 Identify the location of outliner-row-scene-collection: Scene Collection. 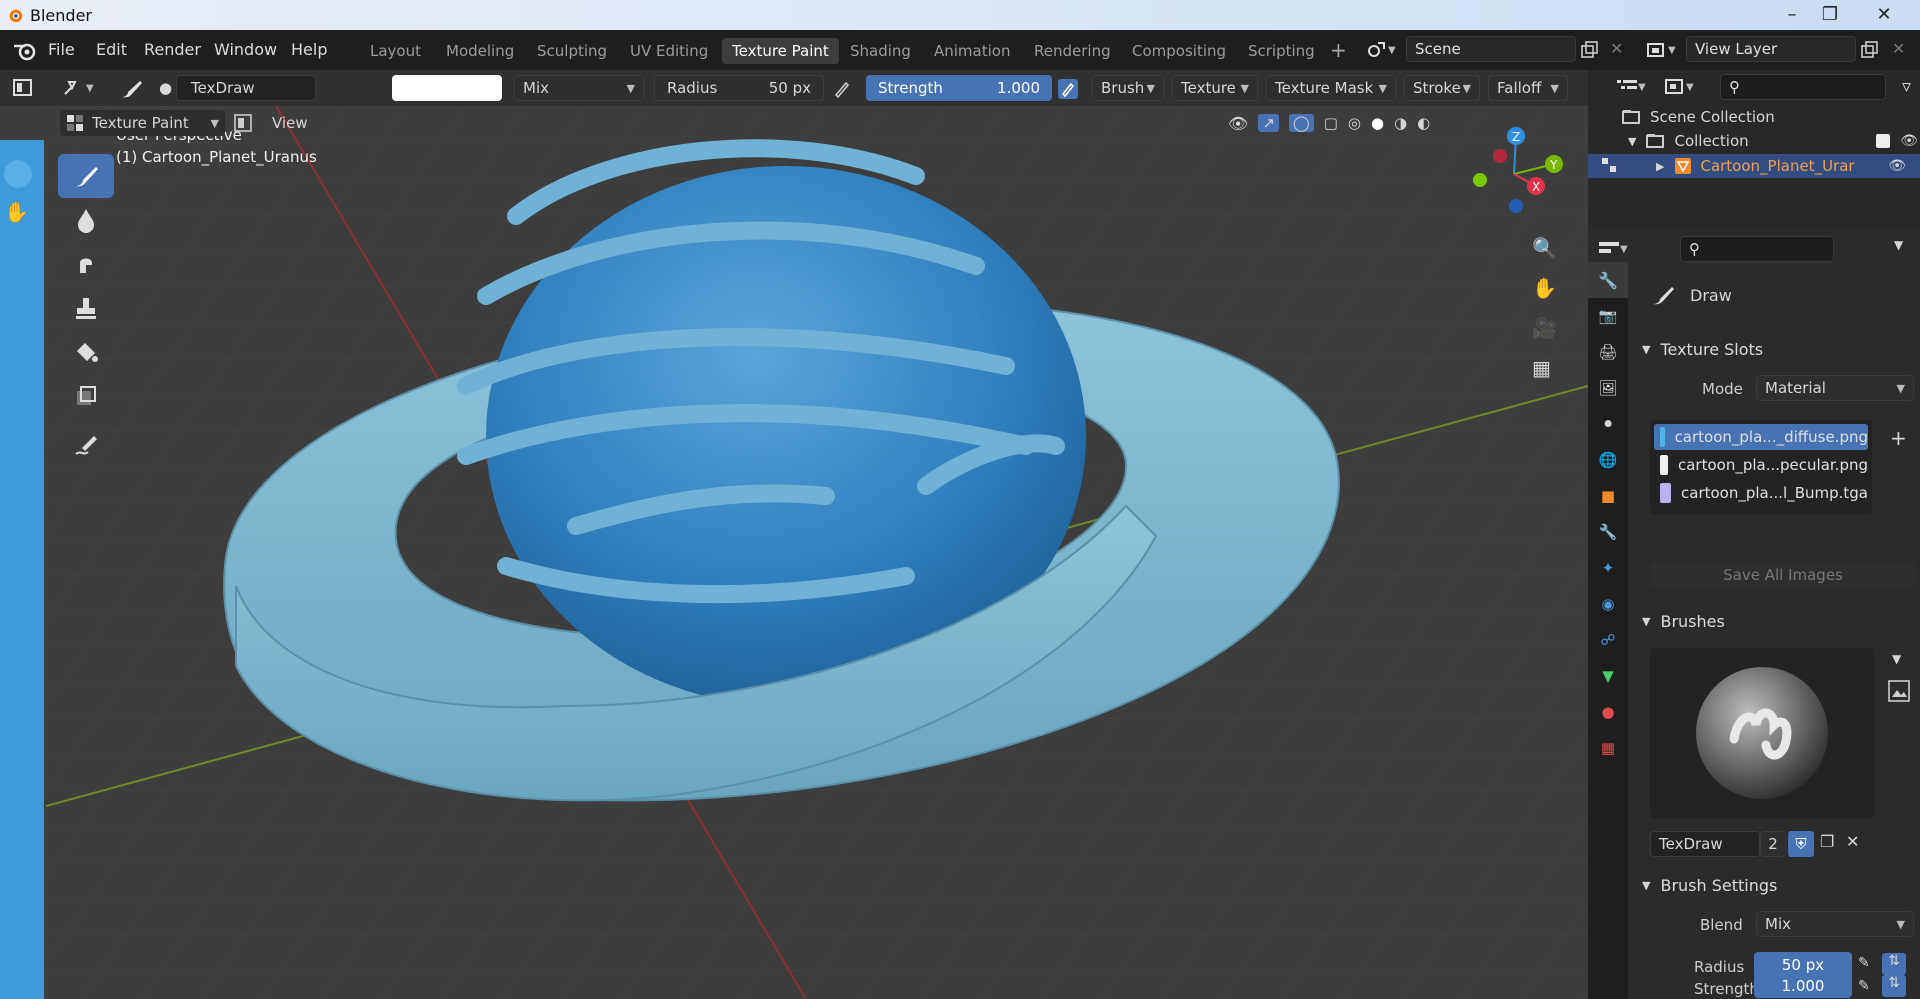
(1698, 117).